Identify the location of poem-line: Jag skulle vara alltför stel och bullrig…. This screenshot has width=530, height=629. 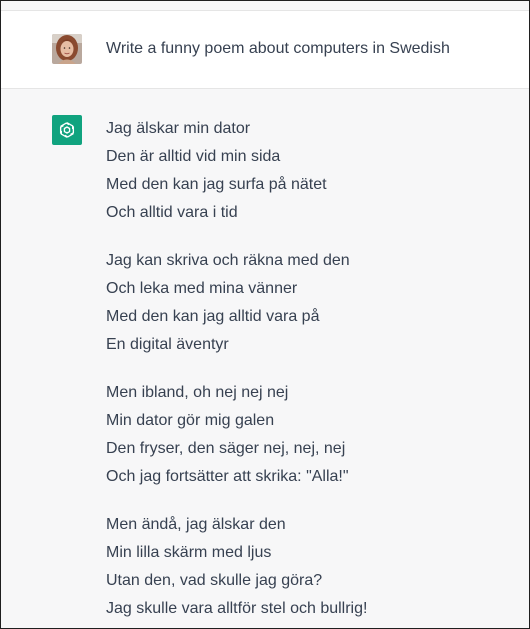
(237, 608).